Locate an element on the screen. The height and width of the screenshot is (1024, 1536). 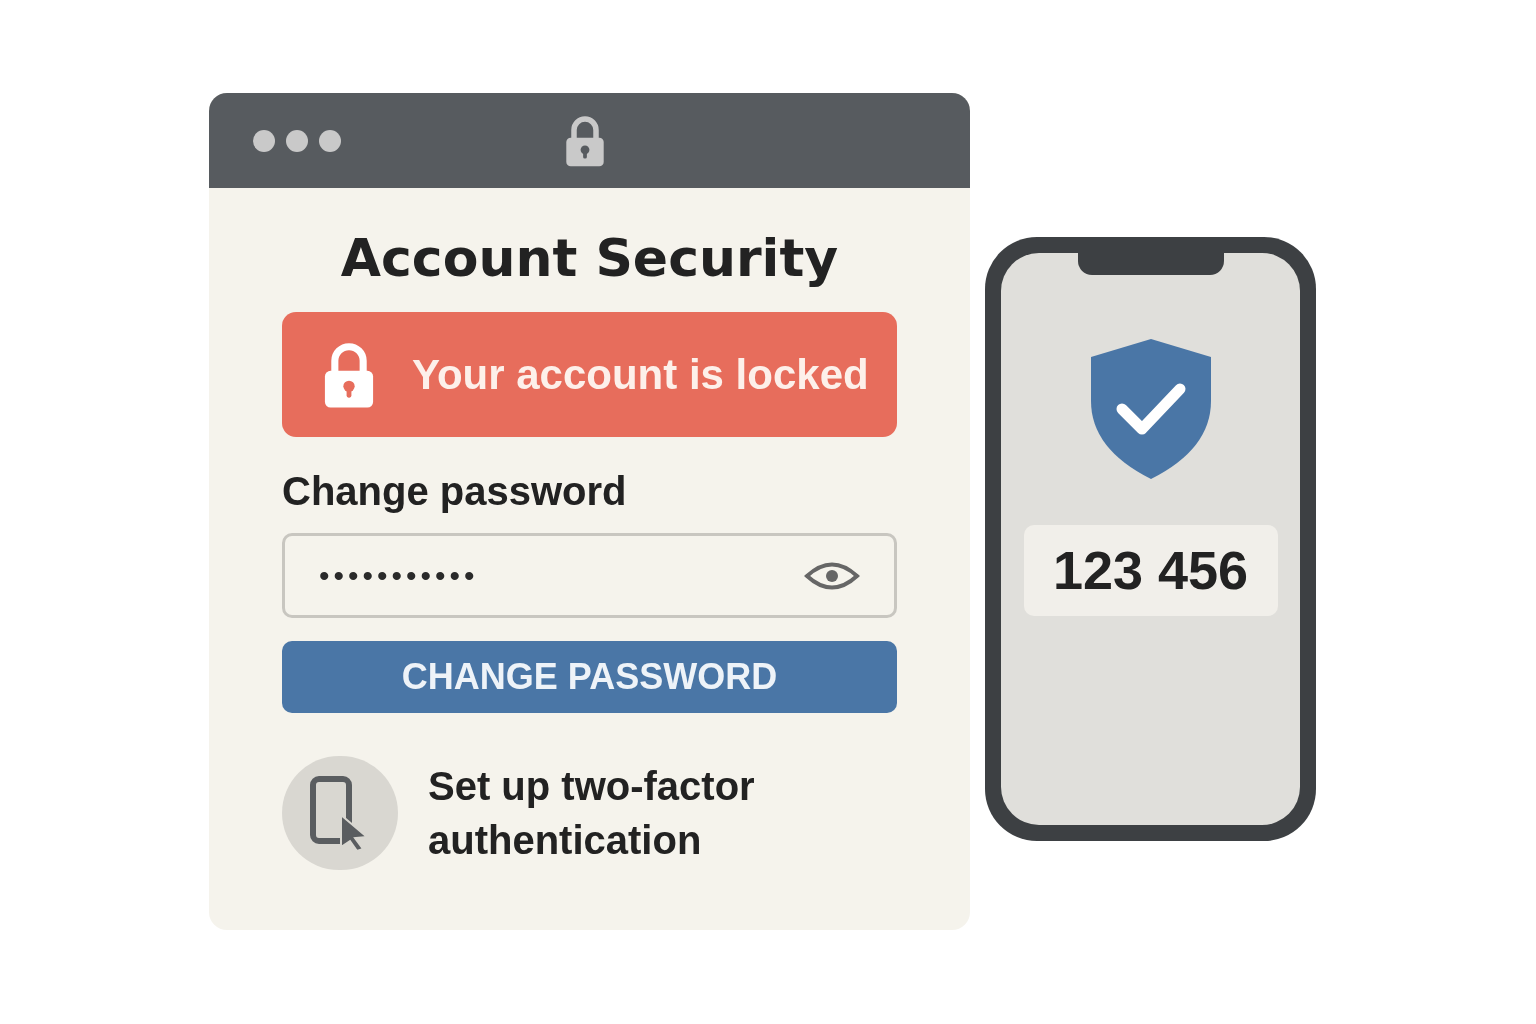
lock-icon is located at coordinates (585, 141).